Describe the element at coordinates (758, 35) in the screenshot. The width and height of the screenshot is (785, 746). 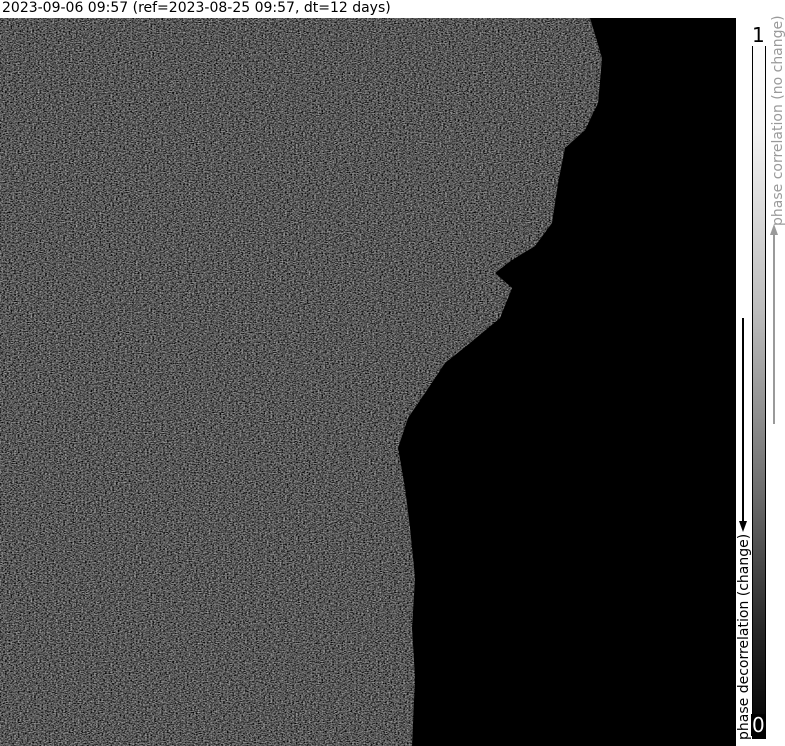
I see `colorbar-max-label: 1` at that location.